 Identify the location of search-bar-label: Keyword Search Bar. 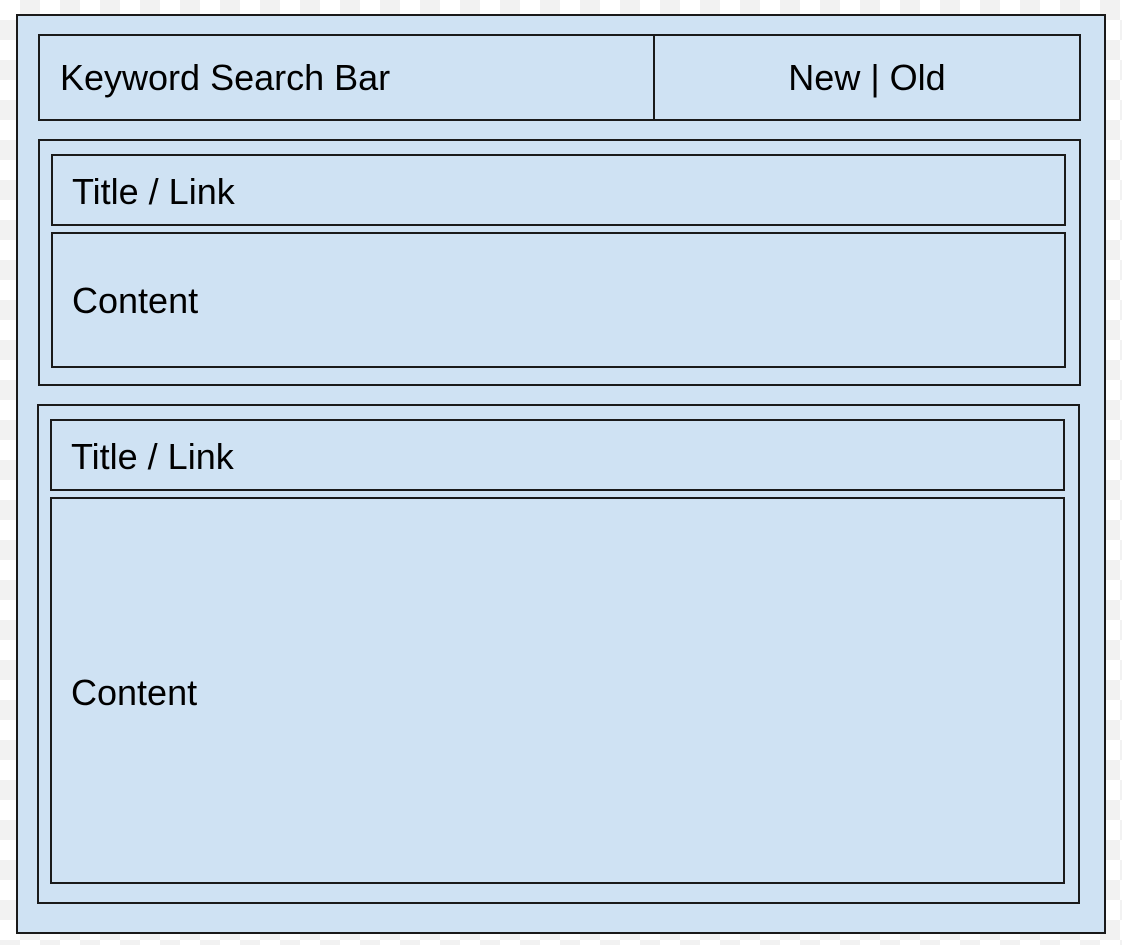
(225, 77).